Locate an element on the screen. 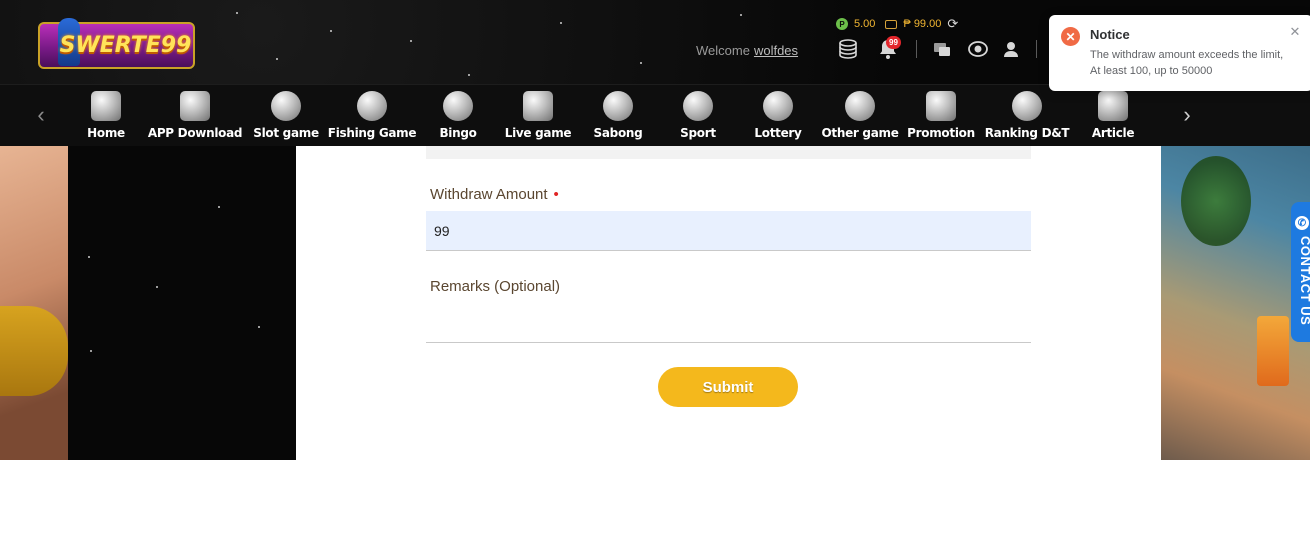 The height and width of the screenshot is (540, 1310). balance-display: P 5.00 ₱ 99.00 ⟳ is located at coordinates (897, 24).